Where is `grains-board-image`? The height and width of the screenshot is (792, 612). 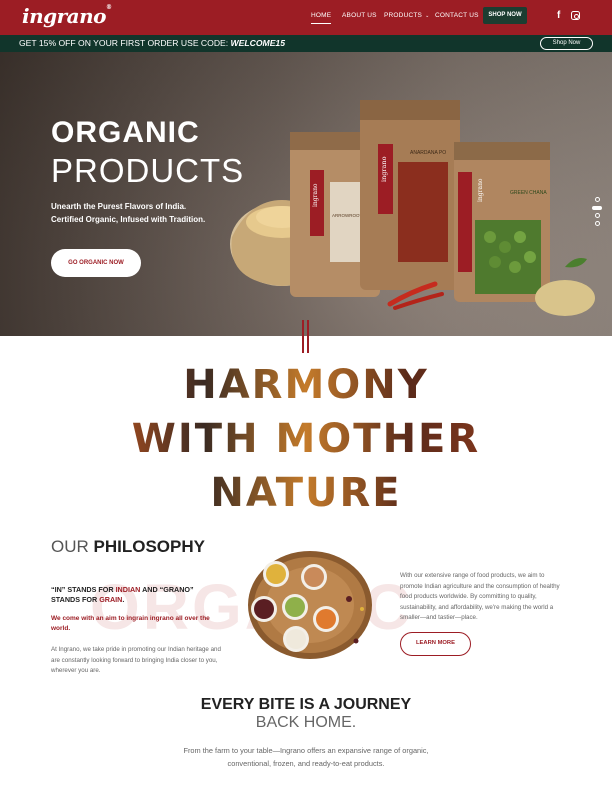
grains-board-image is located at coordinates (310, 605).